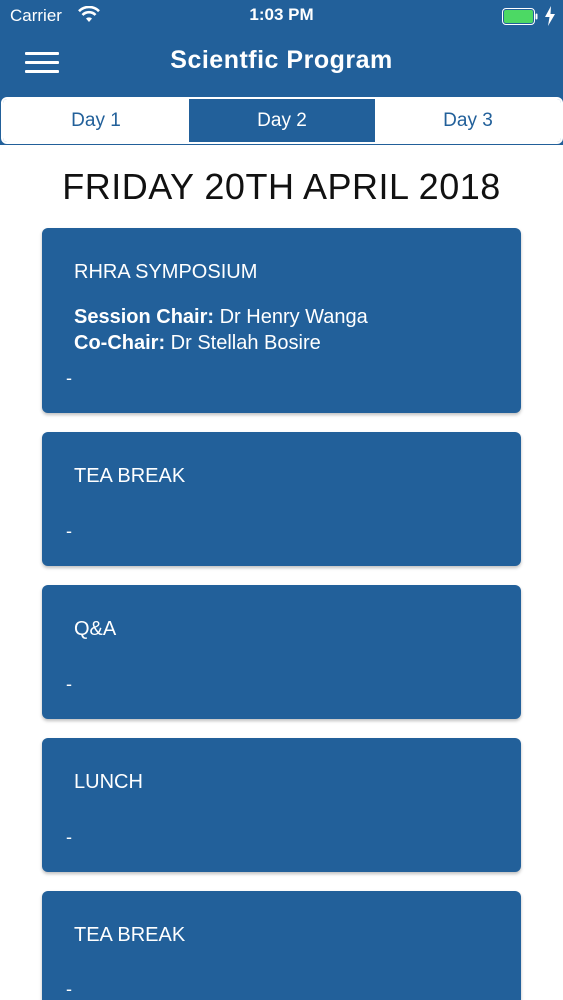  I want to click on tab-day-3: Day 3, so click(468, 120).